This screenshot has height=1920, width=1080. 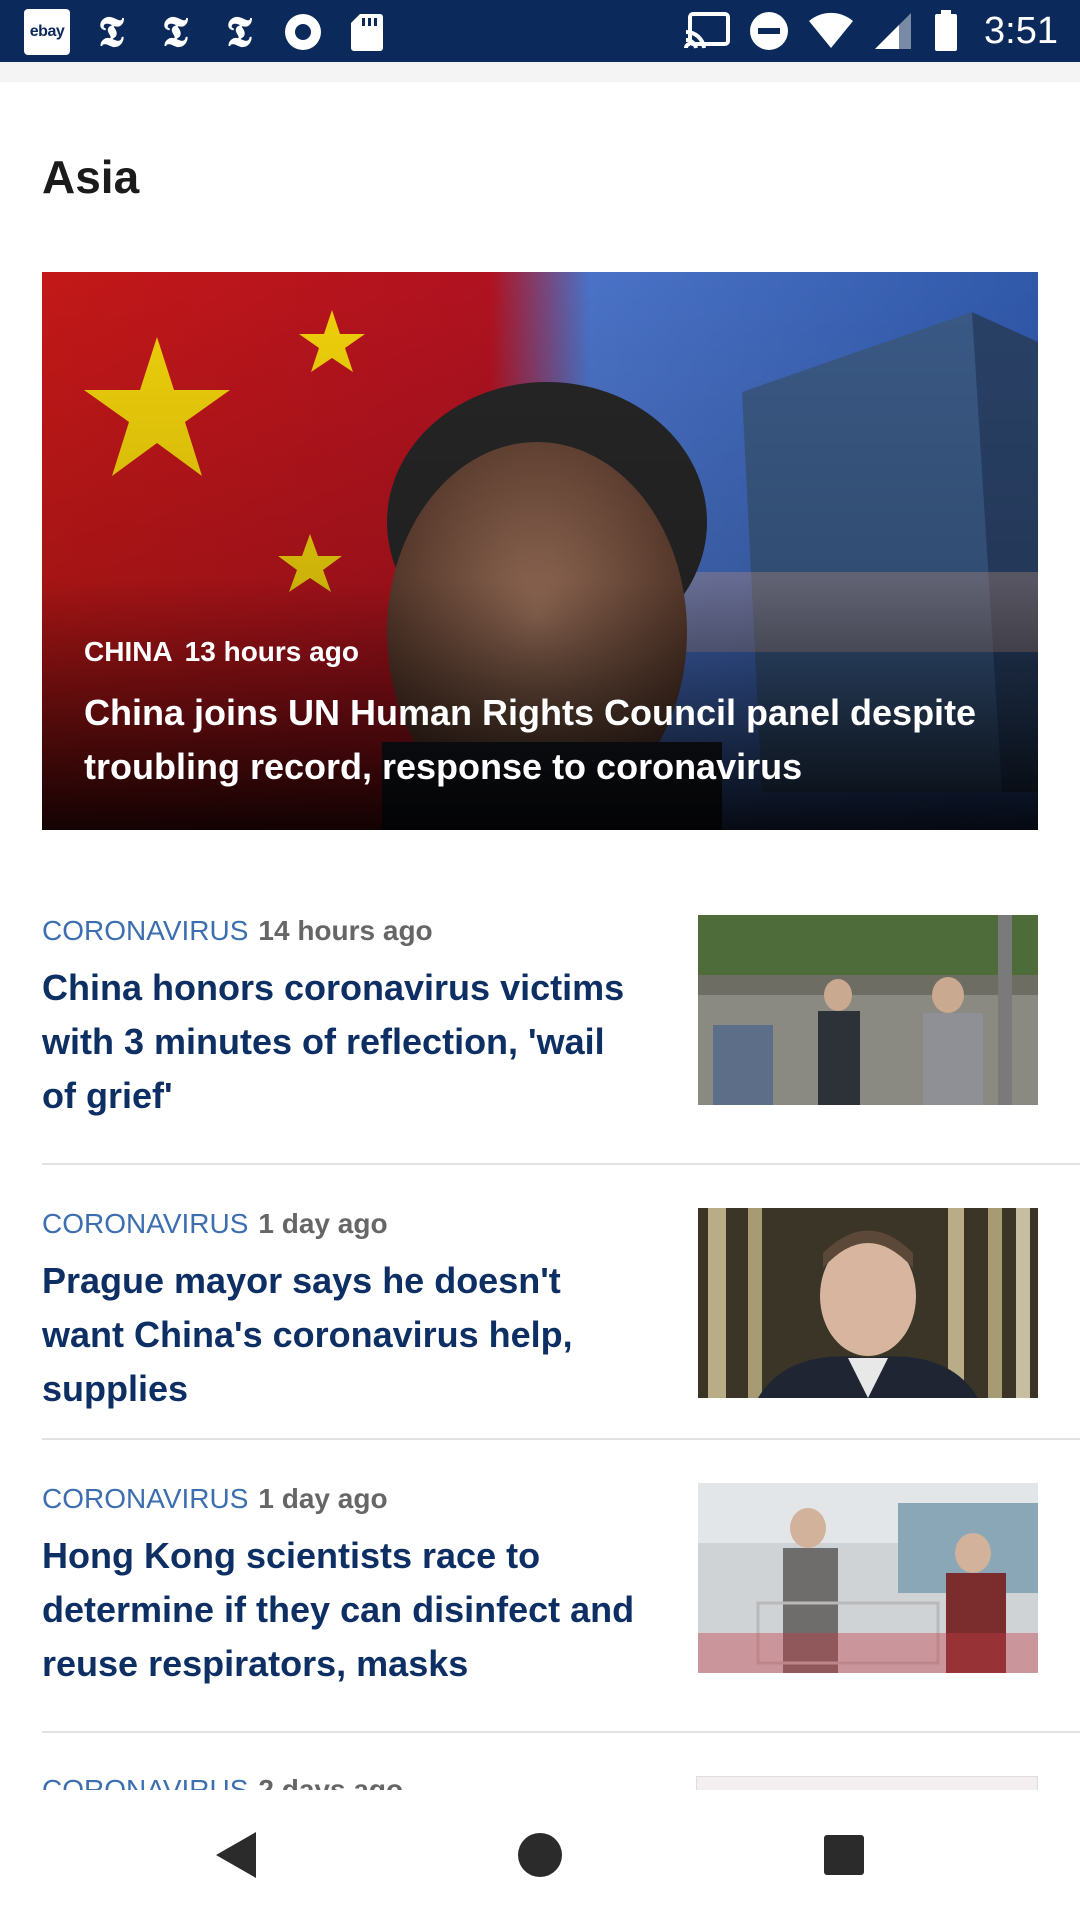 What do you see at coordinates (303, 32) in the screenshot?
I see `record-icon` at bounding box center [303, 32].